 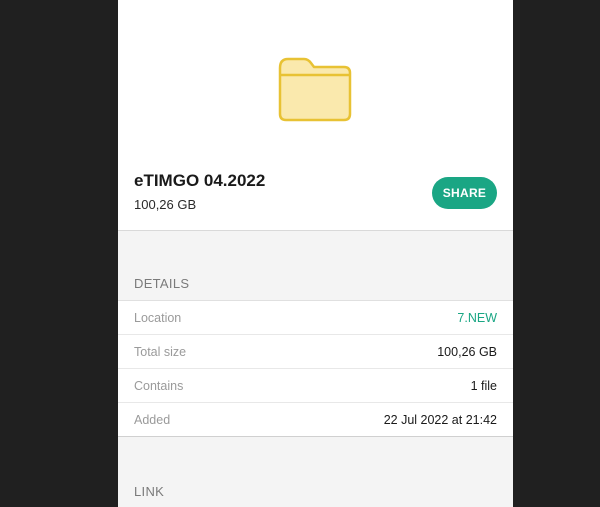 What do you see at coordinates (200, 180) in the screenshot?
I see `file-name: eTIMGO 04.2022` at bounding box center [200, 180].